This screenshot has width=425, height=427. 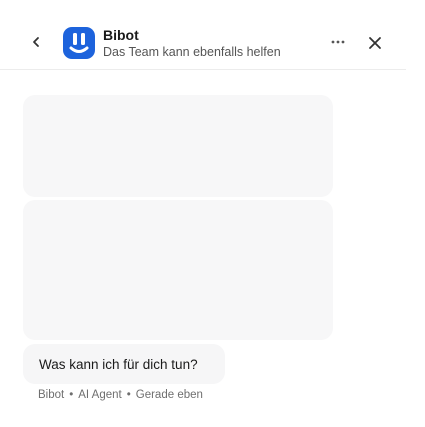 I want to click on message-text: Was kann ich für dich tun?, so click(x=118, y=364).